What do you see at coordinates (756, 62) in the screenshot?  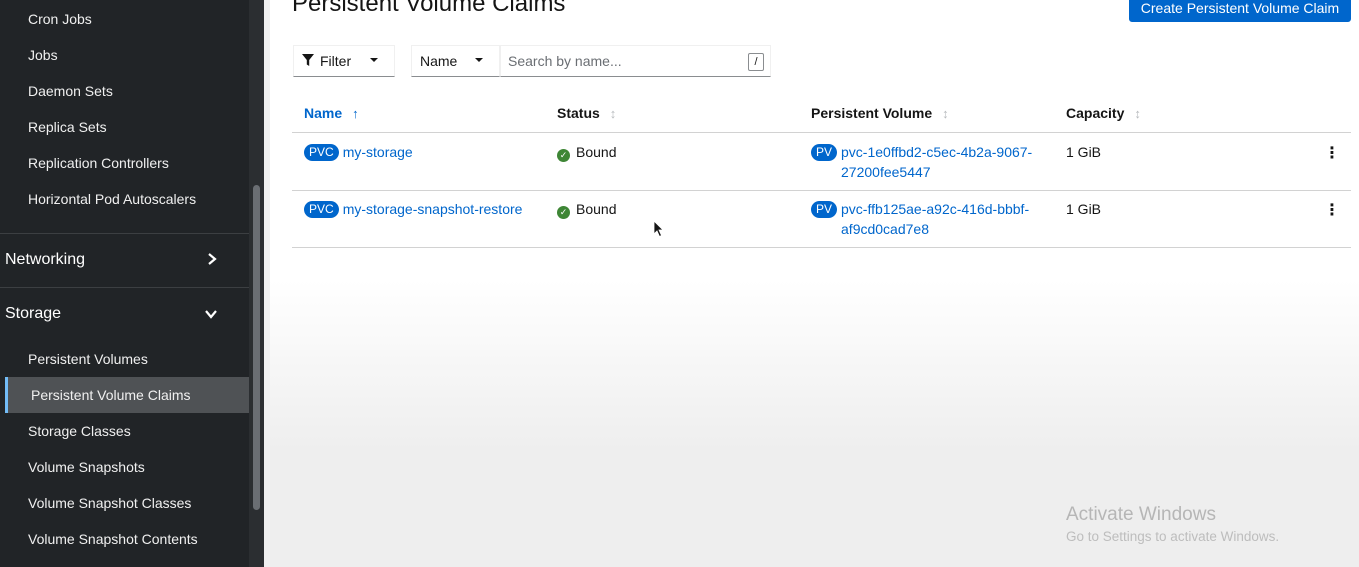 I see `keyboard-shortcut-hint: /` at bounding box center [756, 62].